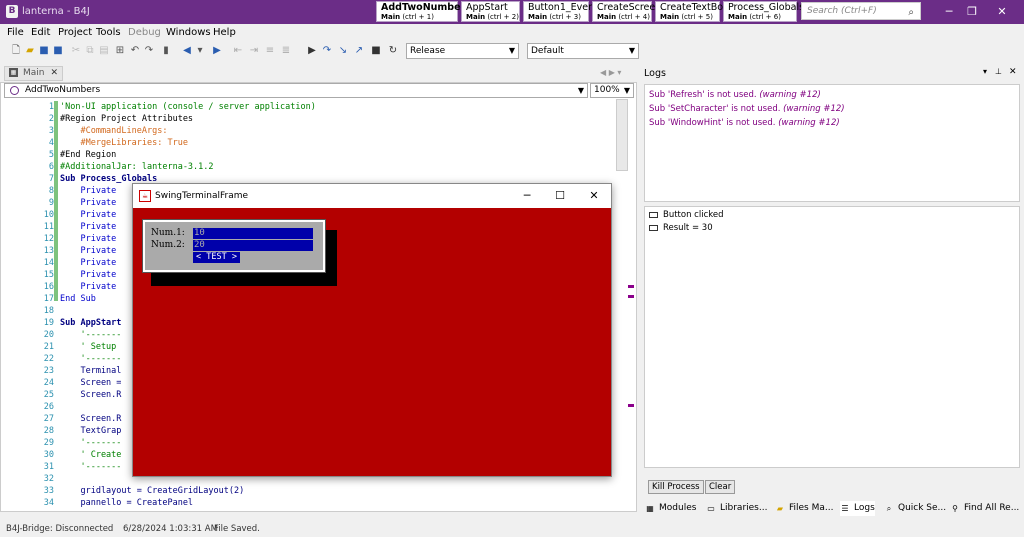 The image size is (1024, 537). What do you see at coordinates (583, 51) in the screenshot?
I see `platform-select: Default ▼` at bounding box center [583, 51].